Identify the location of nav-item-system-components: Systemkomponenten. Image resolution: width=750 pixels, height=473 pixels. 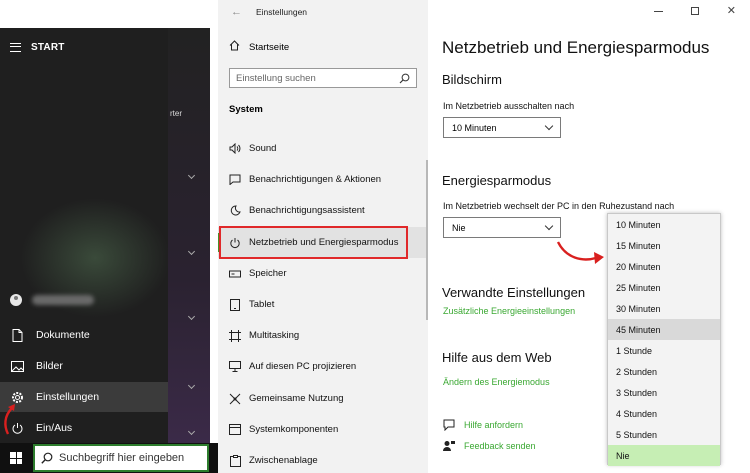
(323, 429).